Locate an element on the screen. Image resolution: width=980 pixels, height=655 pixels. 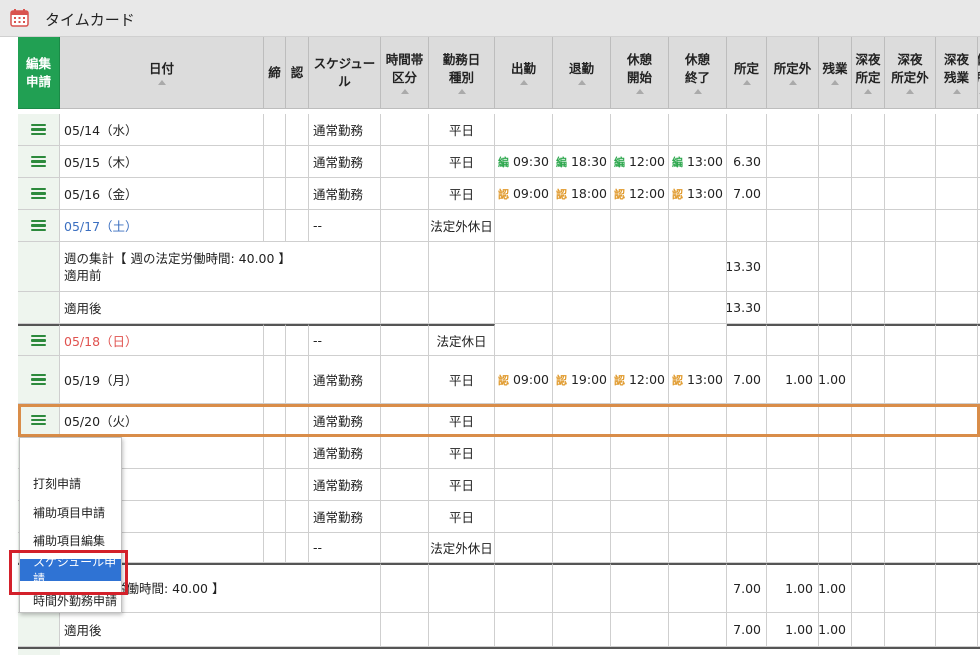
menu-item-aux-edit: 補助項目編集 is located at coordinates (70, 540).